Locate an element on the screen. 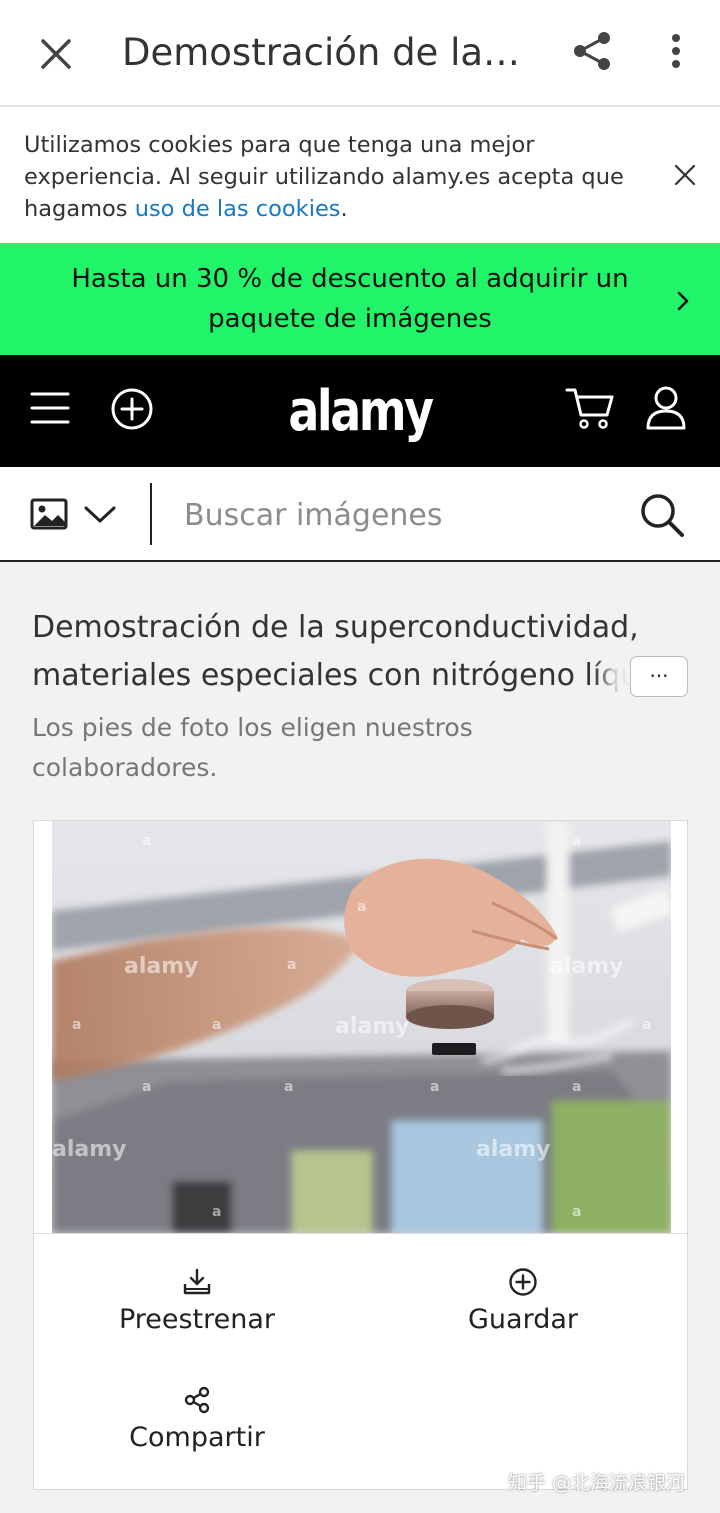  more-options-button: ··· is located at coordinates (659, 676).